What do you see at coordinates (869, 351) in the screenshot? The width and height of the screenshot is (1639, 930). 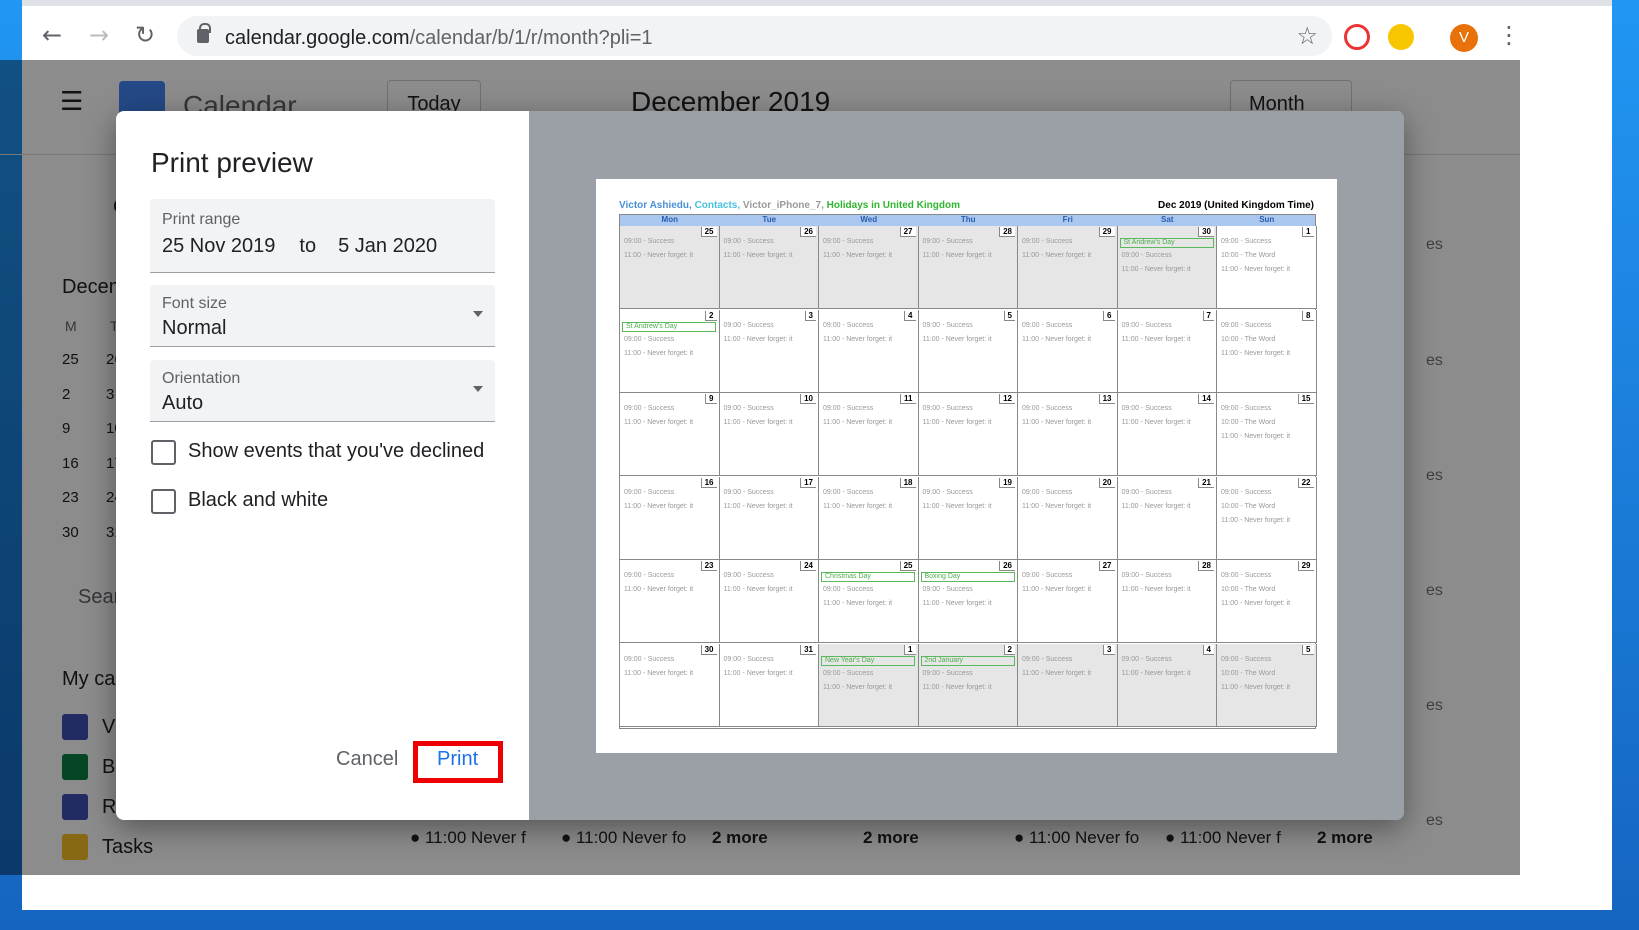 I see `day-cell: 4 09:00 - Success 11:00 - Never forget: it` at bounding box center [869, 351].